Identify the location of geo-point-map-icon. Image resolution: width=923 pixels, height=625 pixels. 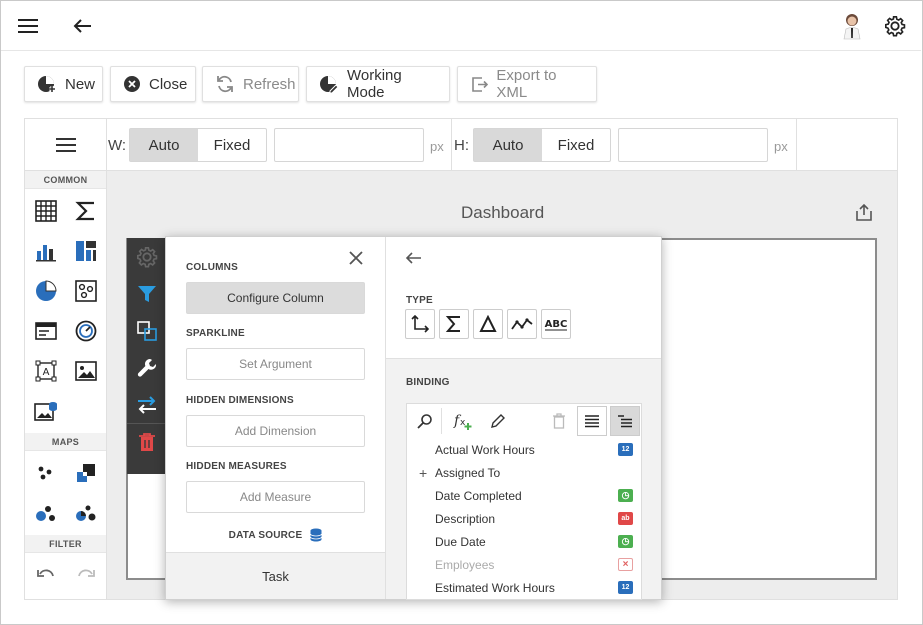
(46, 473).